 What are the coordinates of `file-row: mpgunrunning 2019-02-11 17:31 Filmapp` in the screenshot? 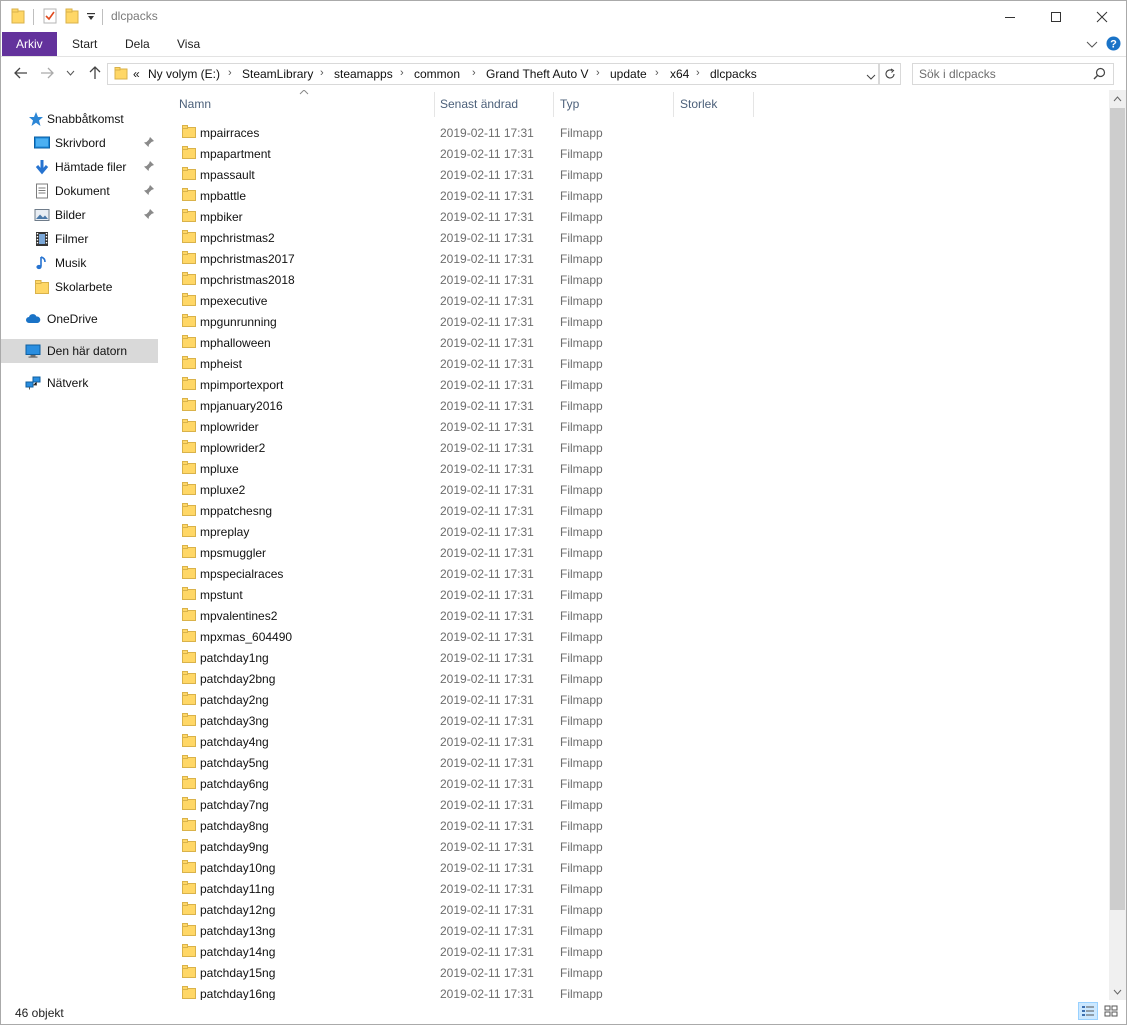 It's located at (457, 321).